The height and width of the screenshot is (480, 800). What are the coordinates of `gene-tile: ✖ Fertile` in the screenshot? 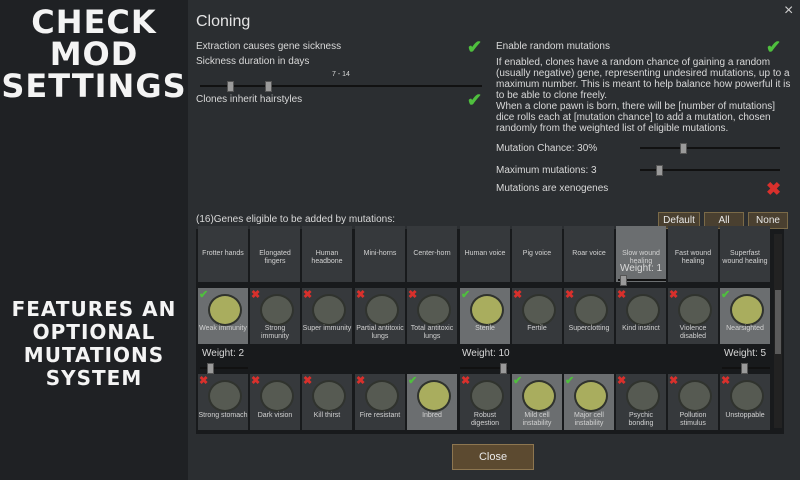 It's located at (537, 316).